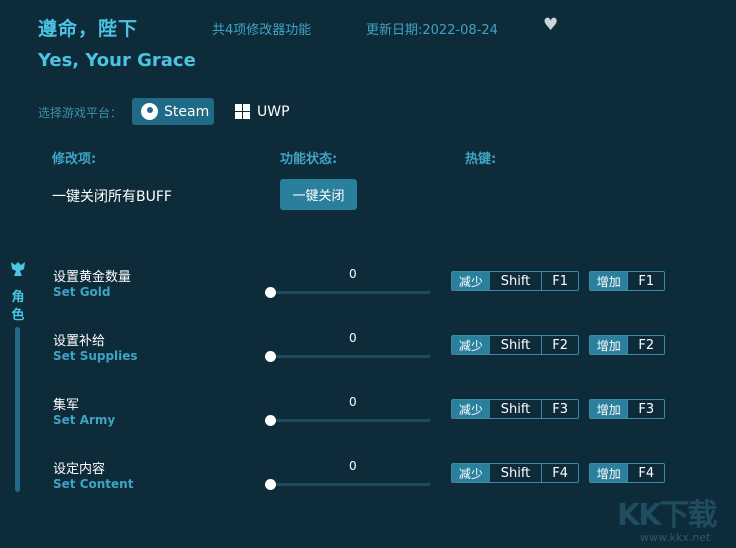  What do you see at coordinates (112, 197) in the screenshot?
I see `buff-label: 一键关闭所有BUFF` at bounding box center [112, 197].